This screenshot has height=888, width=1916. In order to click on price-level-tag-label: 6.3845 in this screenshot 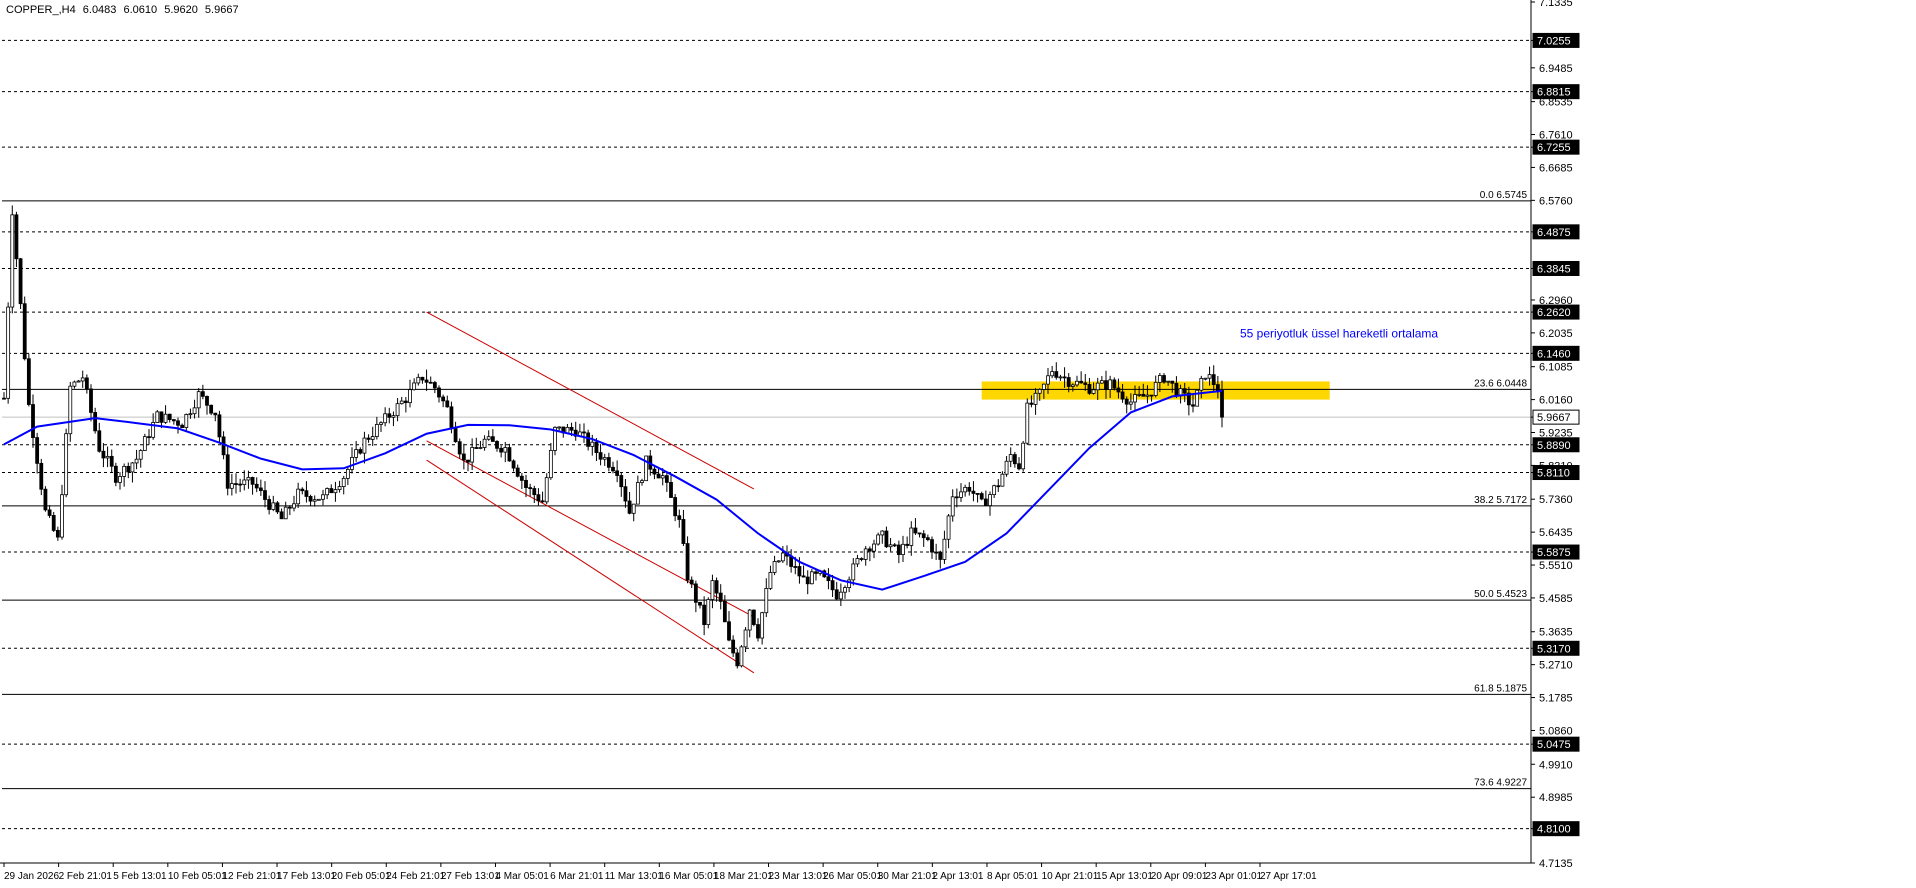, I will do `click(1554, 269)`.